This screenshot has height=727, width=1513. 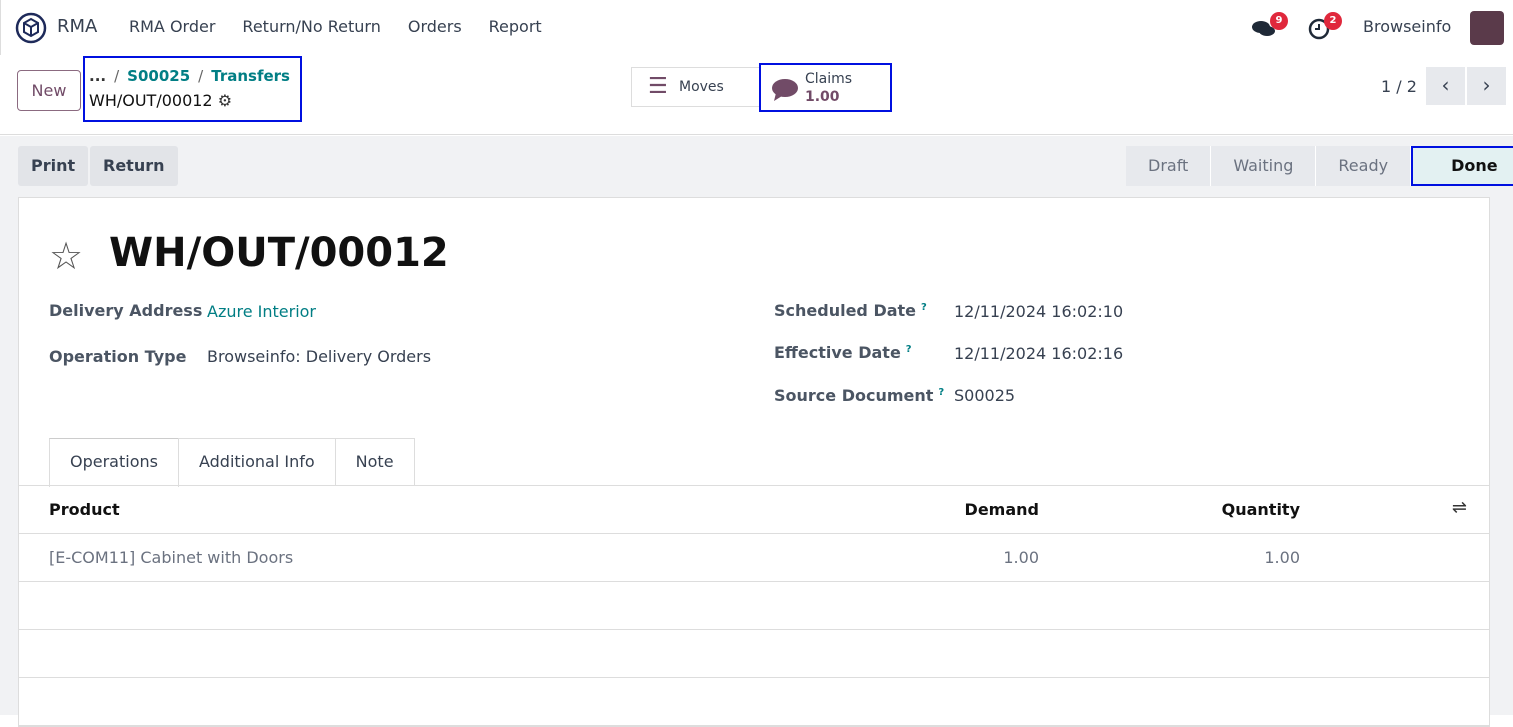 I want to click on status-ready: Ready, so click(x=1364, y=166).